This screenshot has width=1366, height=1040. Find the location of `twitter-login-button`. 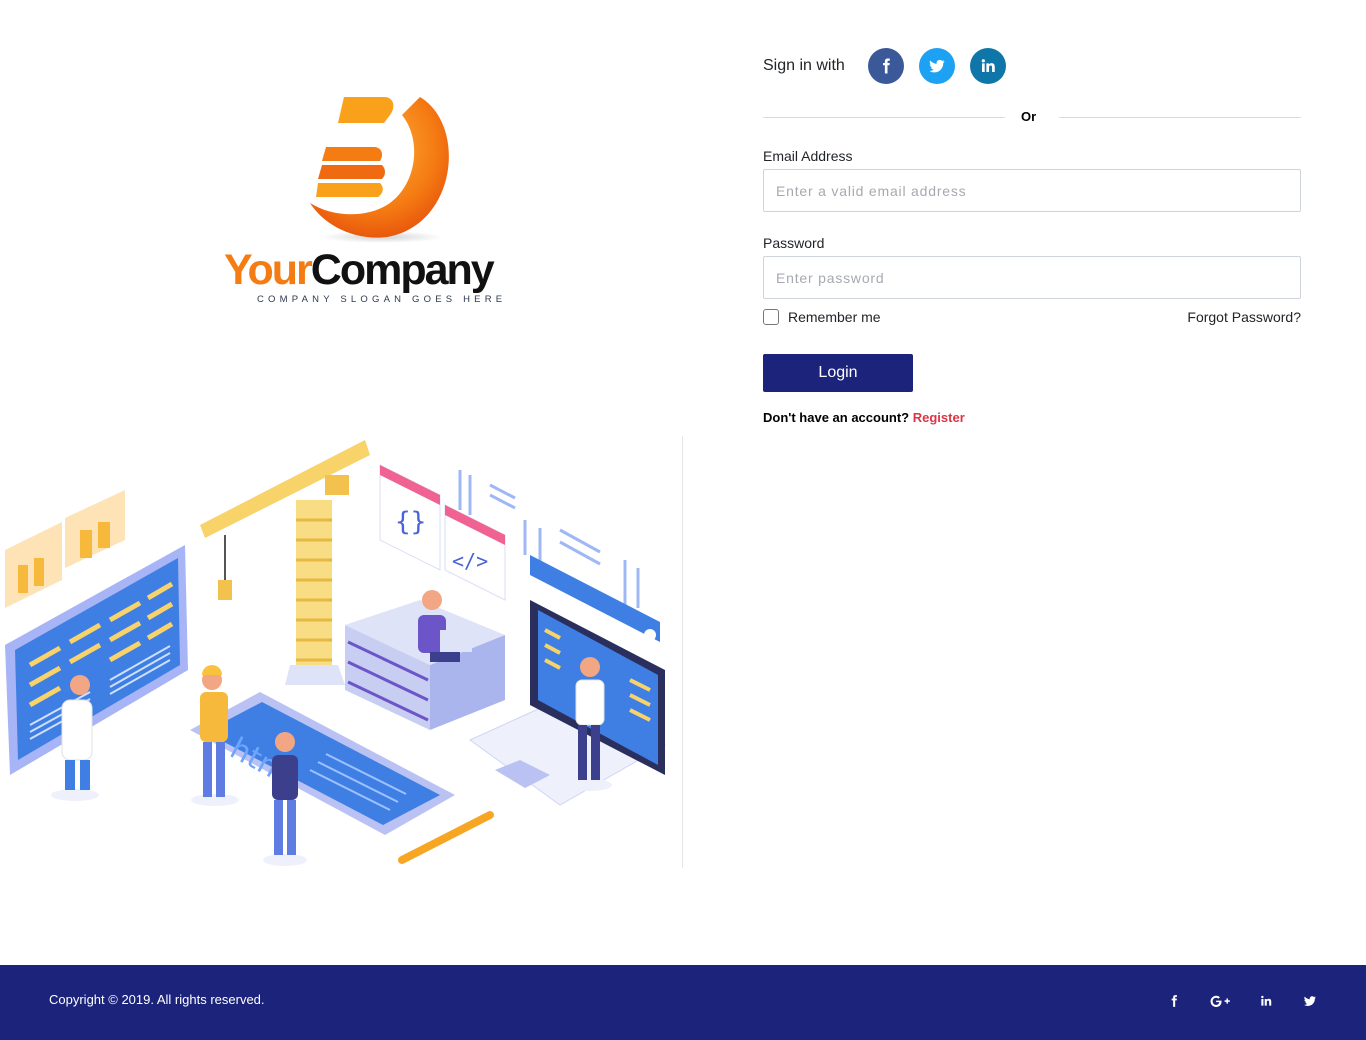

twitter-login-button is located at coordinates (936, 66).